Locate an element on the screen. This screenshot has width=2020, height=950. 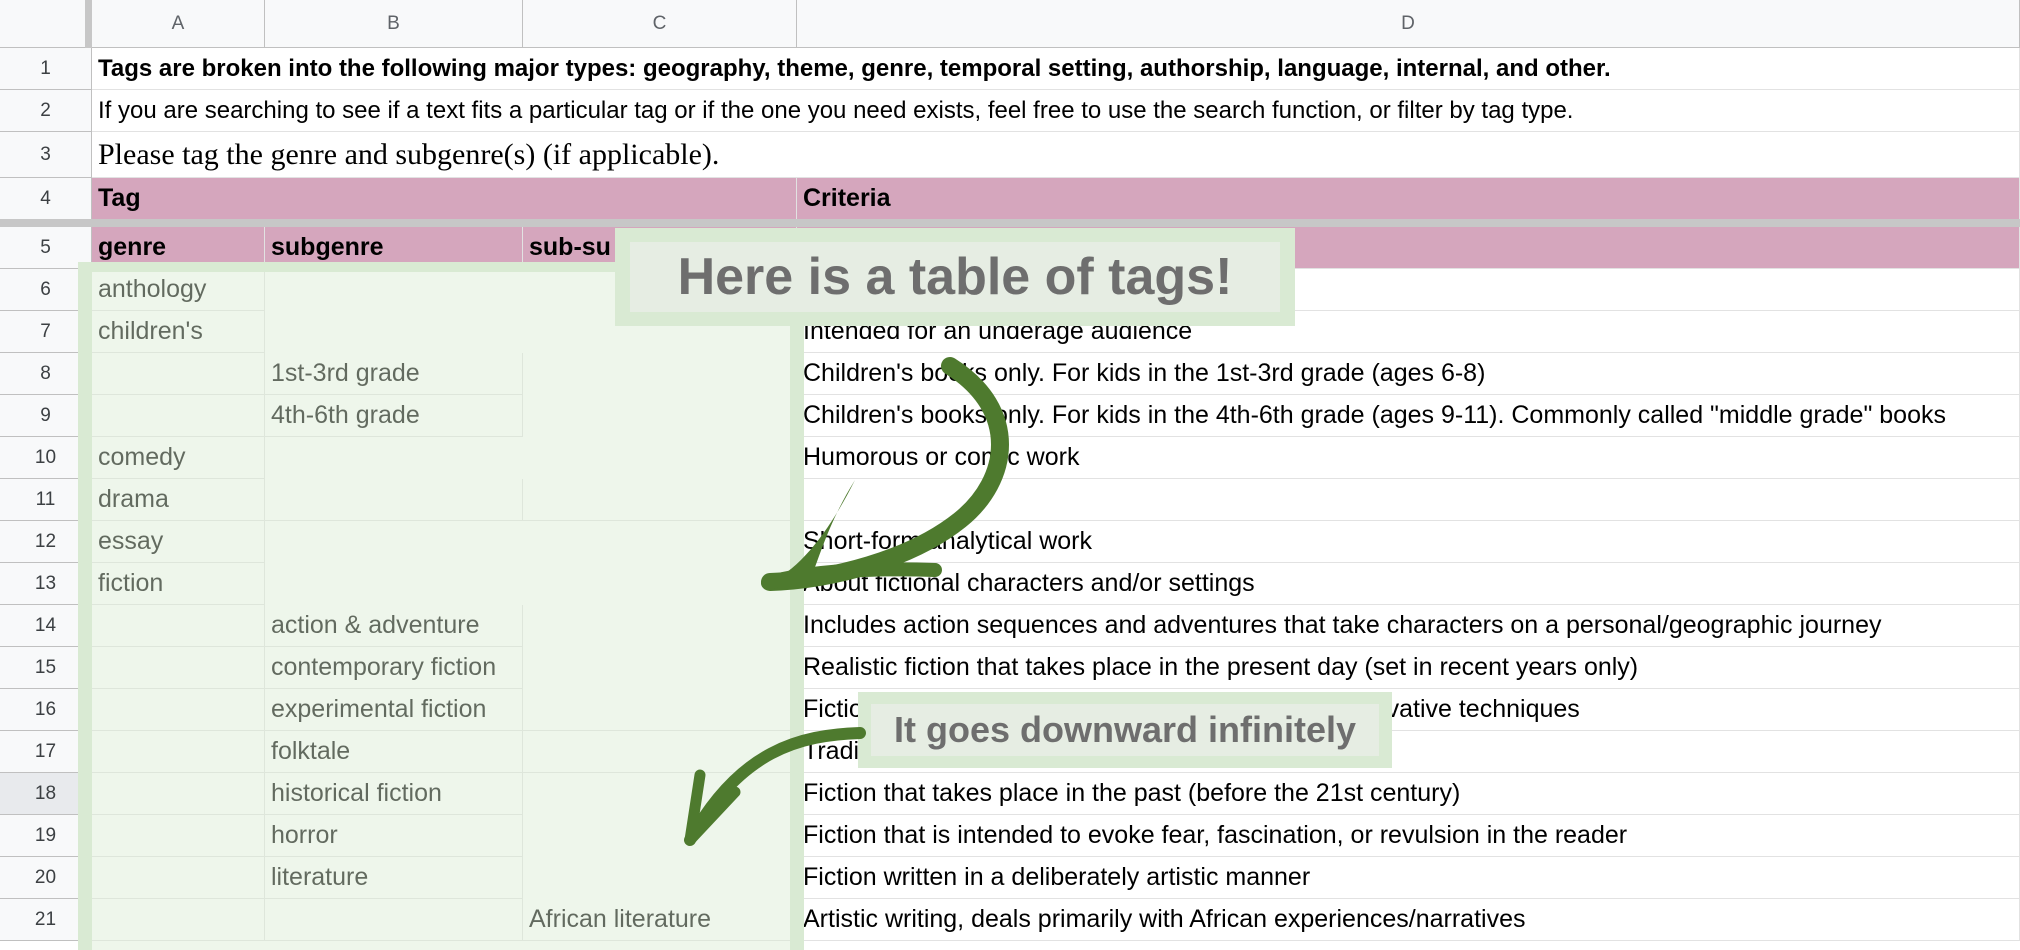
arrowhead-1b is located at coordinates (851, 576).